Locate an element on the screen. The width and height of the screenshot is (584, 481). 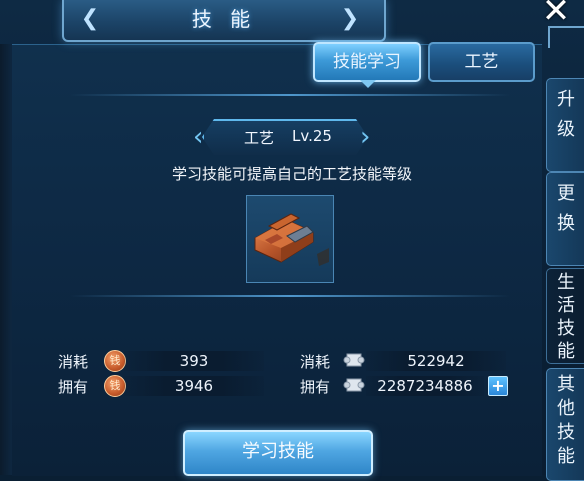
chevron-right-icon: › is located at coordinates (365, 137).